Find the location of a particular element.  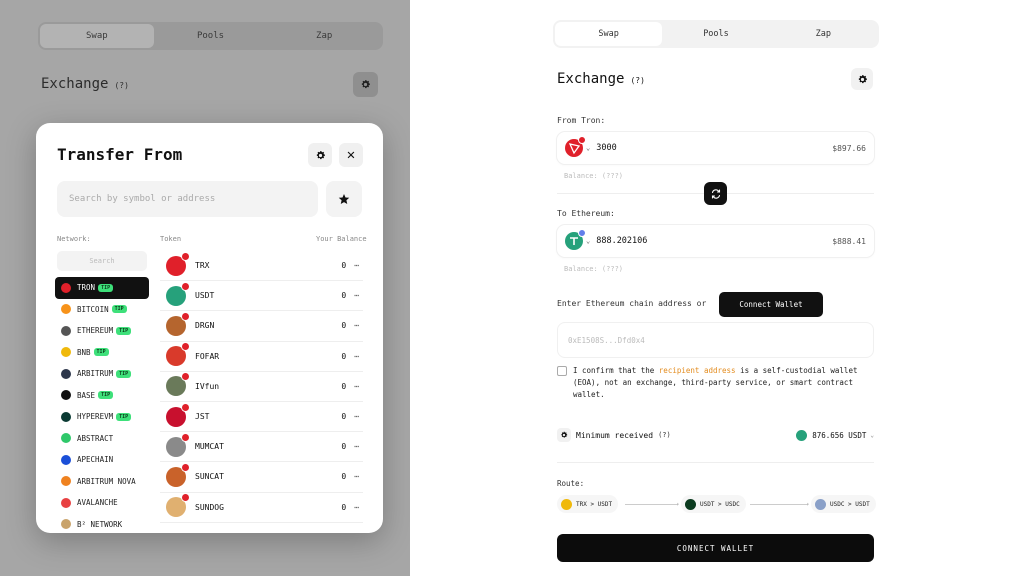

network-item: BITCOIN TIP is located at coordinates (102, 310).